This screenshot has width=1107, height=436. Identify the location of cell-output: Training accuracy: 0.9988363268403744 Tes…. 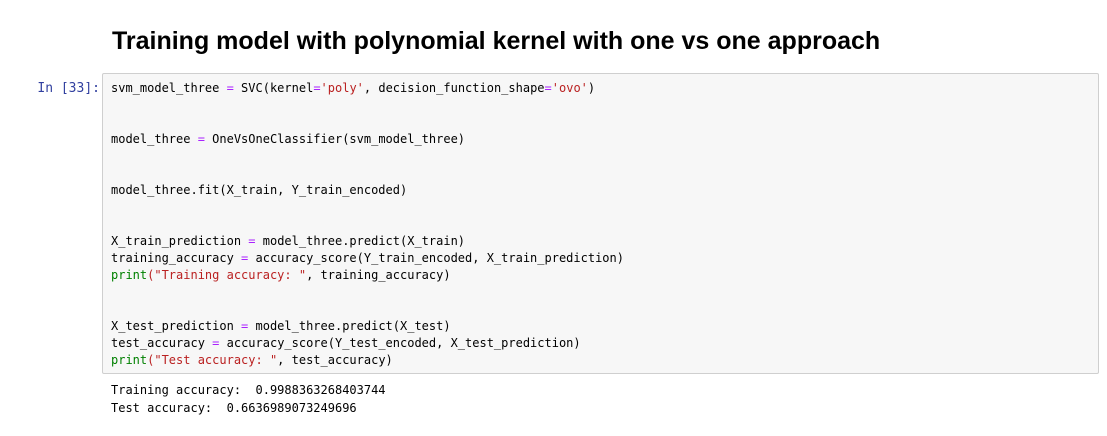
(248, 399).